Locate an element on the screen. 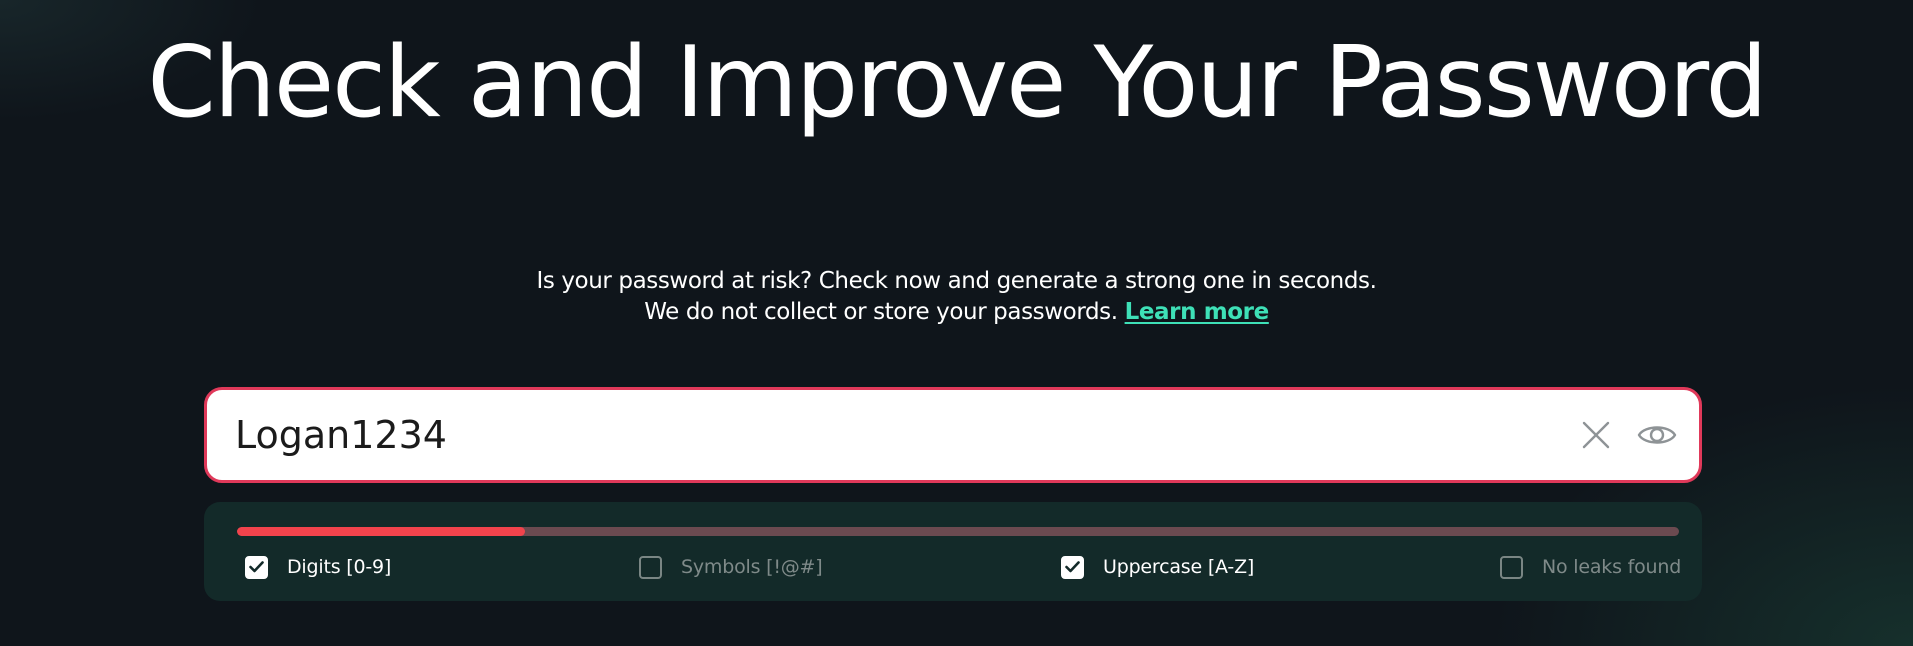 The image size is (1913, 646). password-field-container is located at coordinates (953, 435).